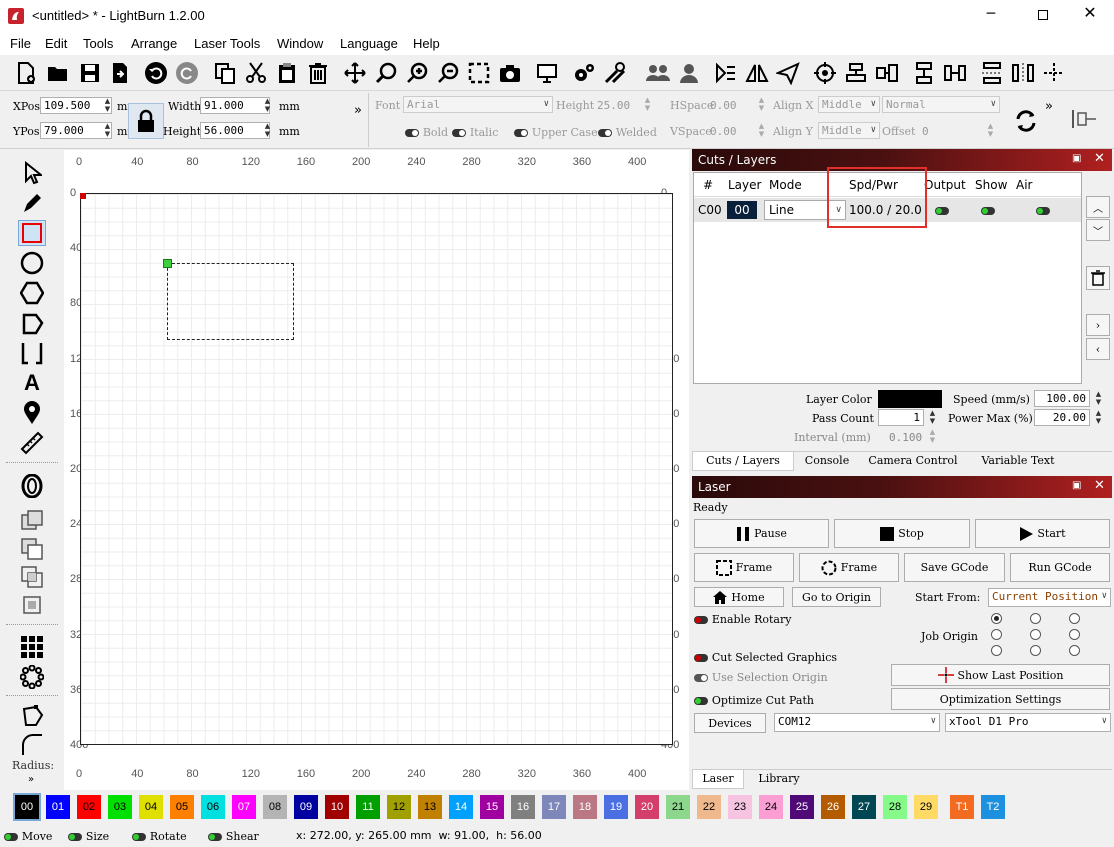 The image size is (1114, 847). I want to click on size-toggle: Size, so click(88, 836).